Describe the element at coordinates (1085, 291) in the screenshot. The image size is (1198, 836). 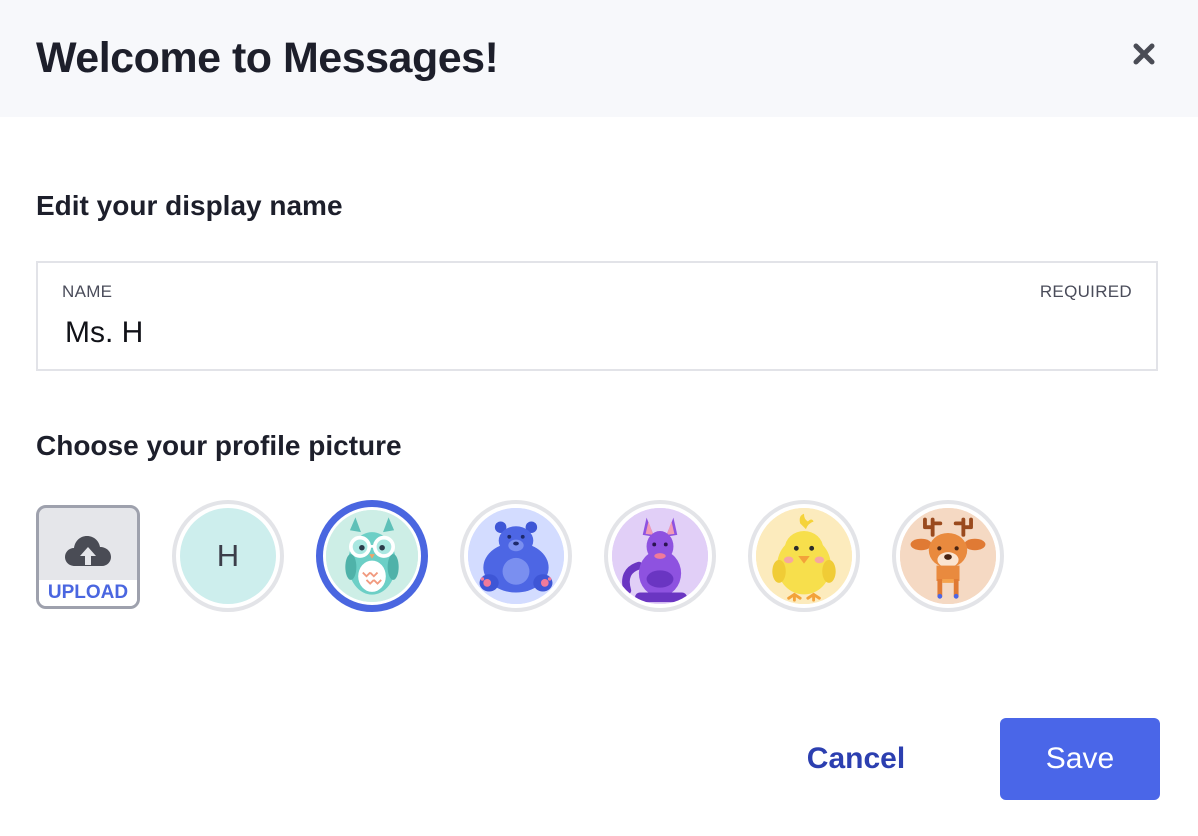
I see `required-label: REQUIRED` at that location.